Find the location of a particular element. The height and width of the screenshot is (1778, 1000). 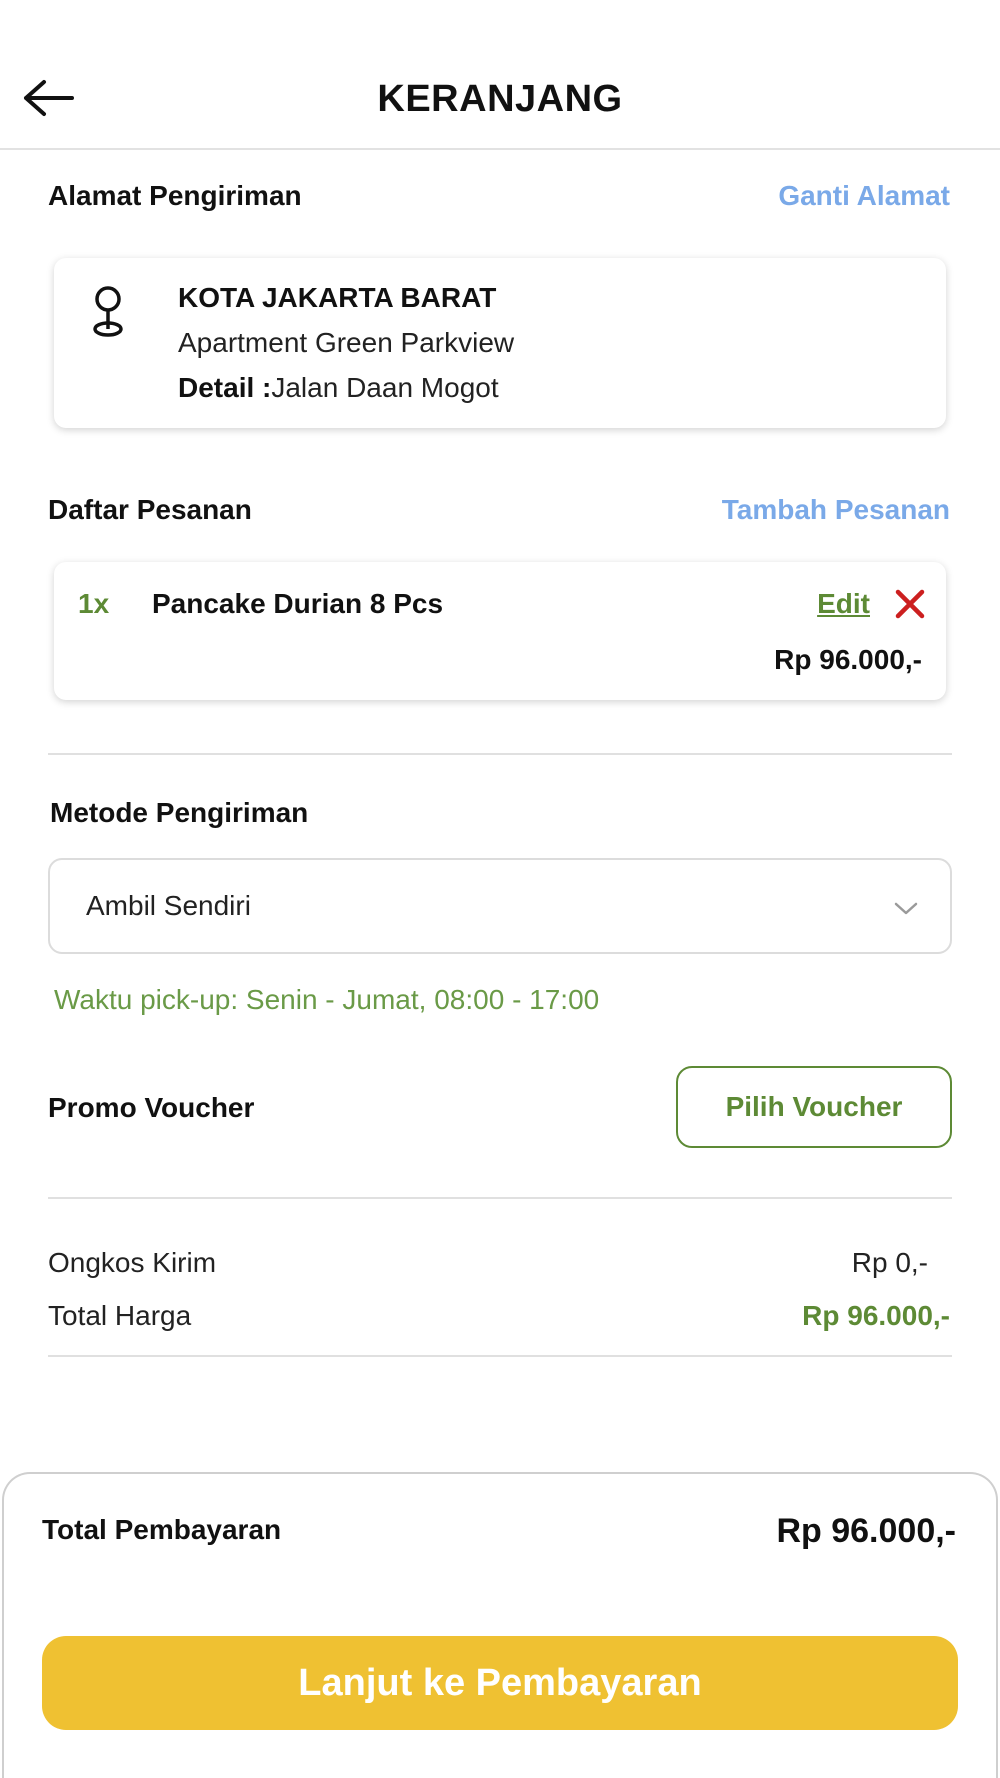

order-item-qty: 1x is located at coordinates (94, 603).